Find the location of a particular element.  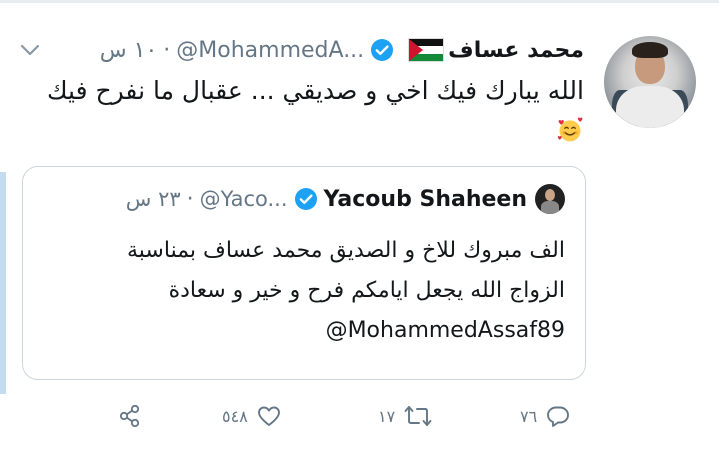

reply-count: ٧٦ is located at coordinates (529, 416).